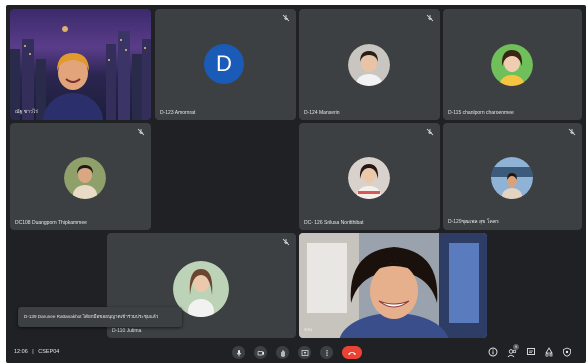 The height and width of the screenshot is (363, 586). I want to click on chat-icon, so click(531, 352).